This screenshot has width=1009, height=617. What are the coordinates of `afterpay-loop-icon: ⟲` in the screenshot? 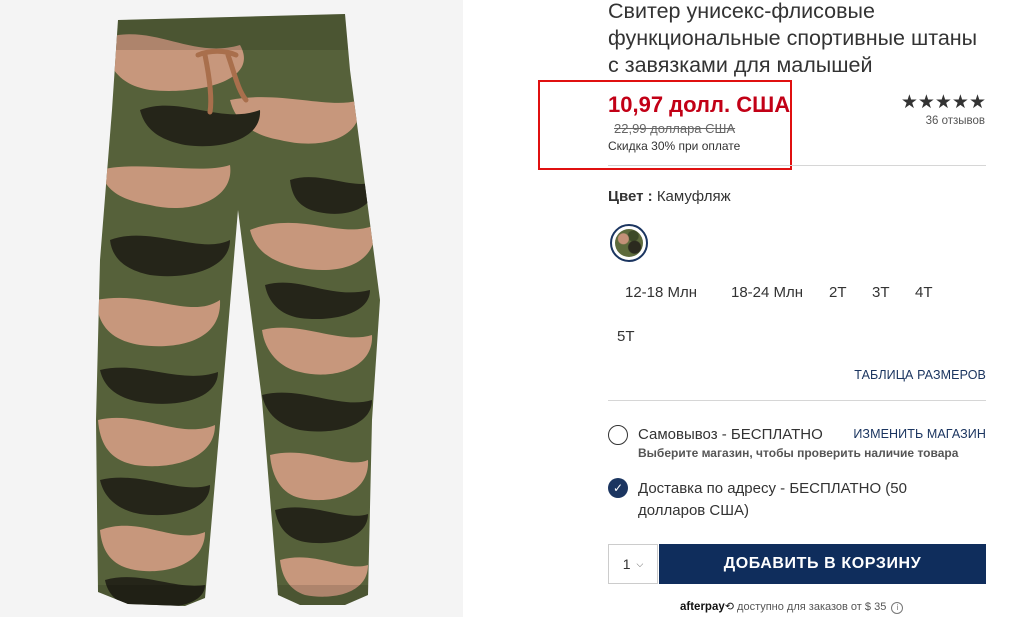 It's located at (729, 607).